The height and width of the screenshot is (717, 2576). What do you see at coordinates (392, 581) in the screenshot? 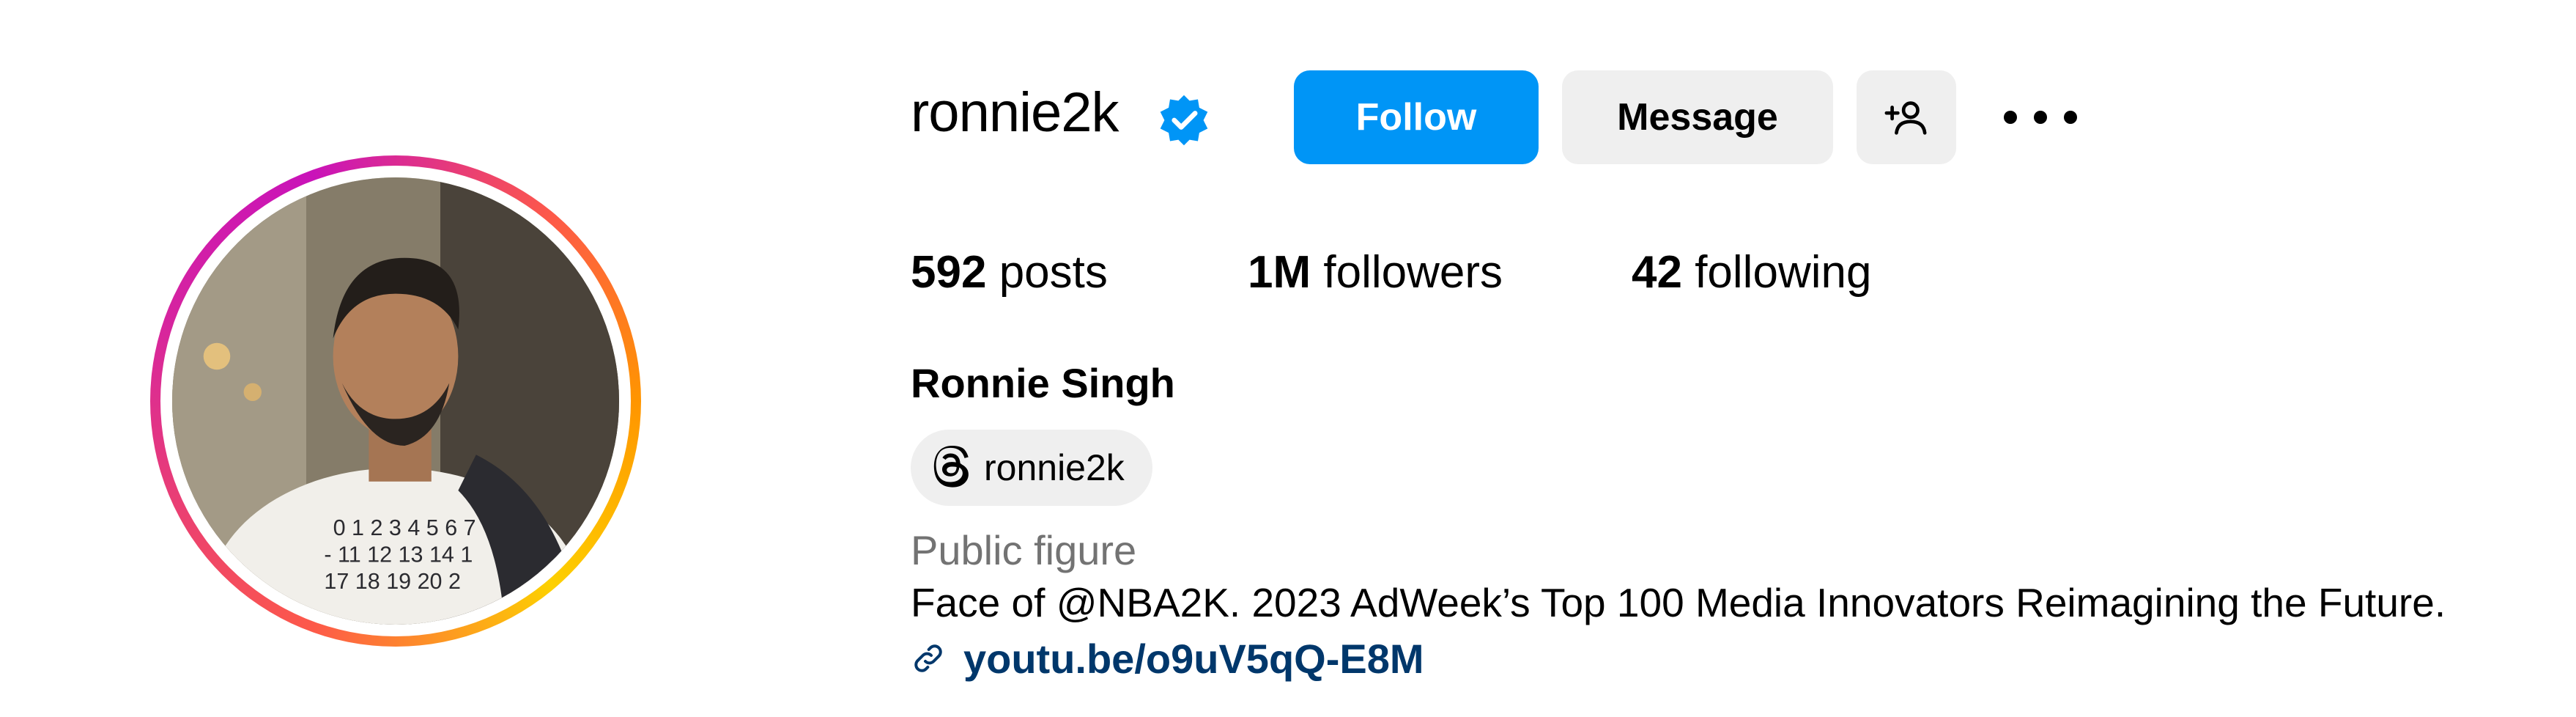
I see `svg-text: 17 18 19 20 2` at bounding box center [392, 581].